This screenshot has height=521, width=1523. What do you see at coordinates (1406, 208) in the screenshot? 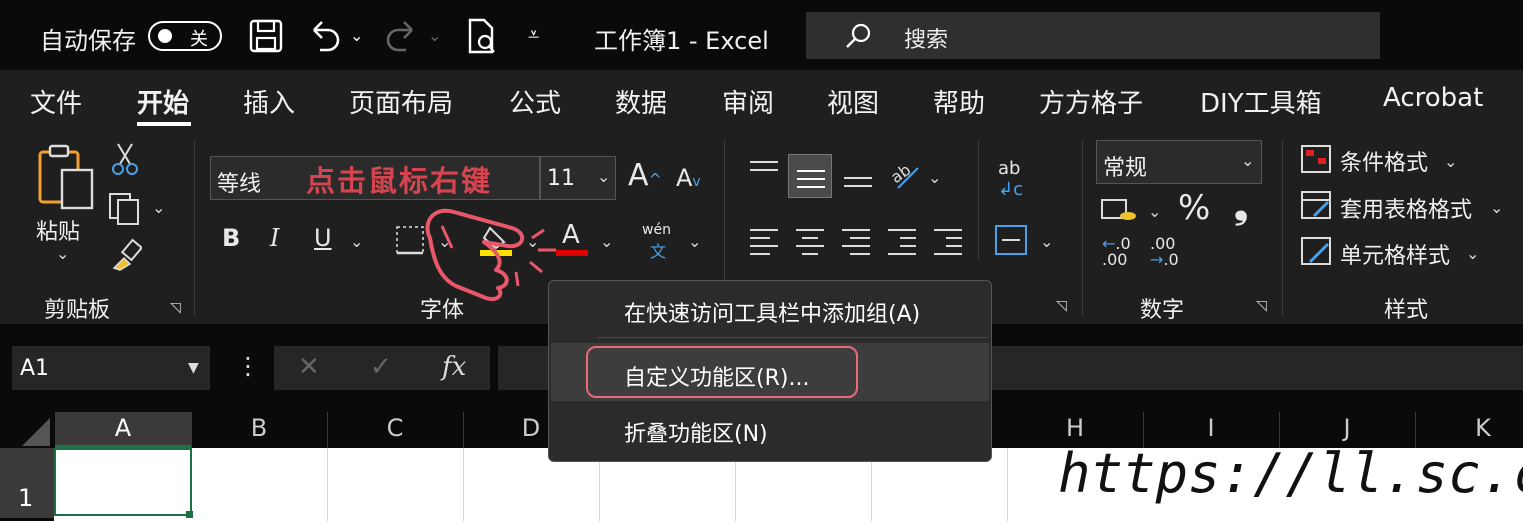
I see `format-as-table-label: 套用表格格式` at bounding box center [1406, 208].